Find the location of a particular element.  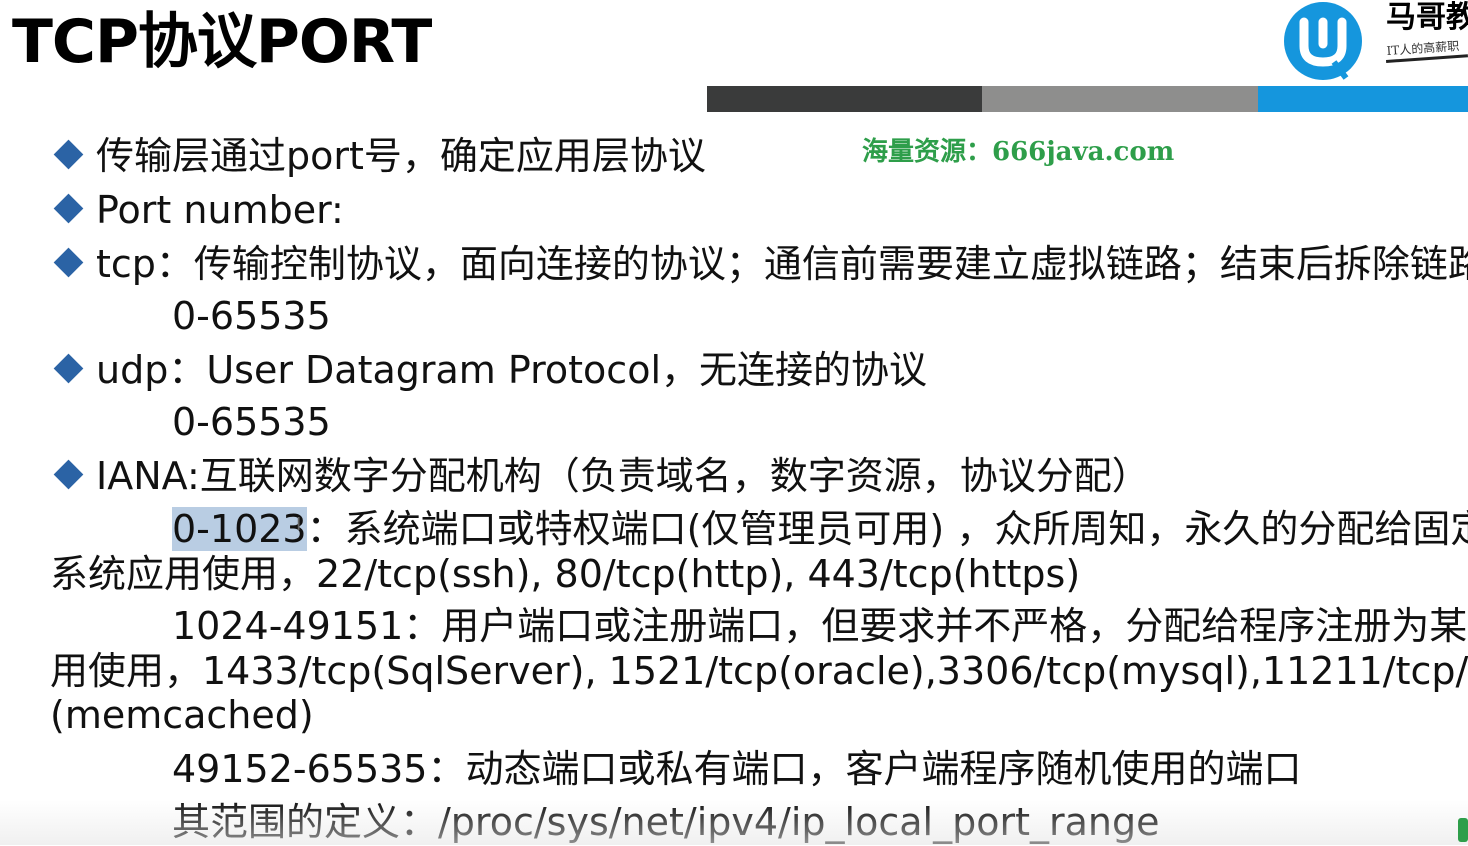

brand-name: 马哥教 is located at coordinates (1427, 17).